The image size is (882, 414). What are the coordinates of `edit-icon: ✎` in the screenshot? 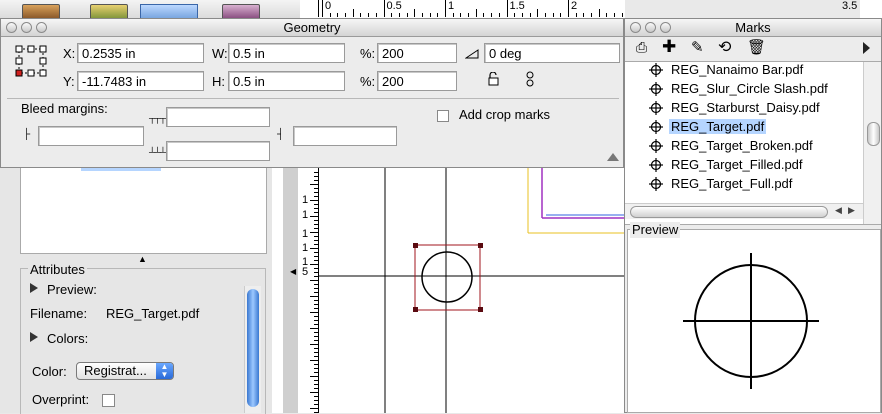 It's located at (697, 47).